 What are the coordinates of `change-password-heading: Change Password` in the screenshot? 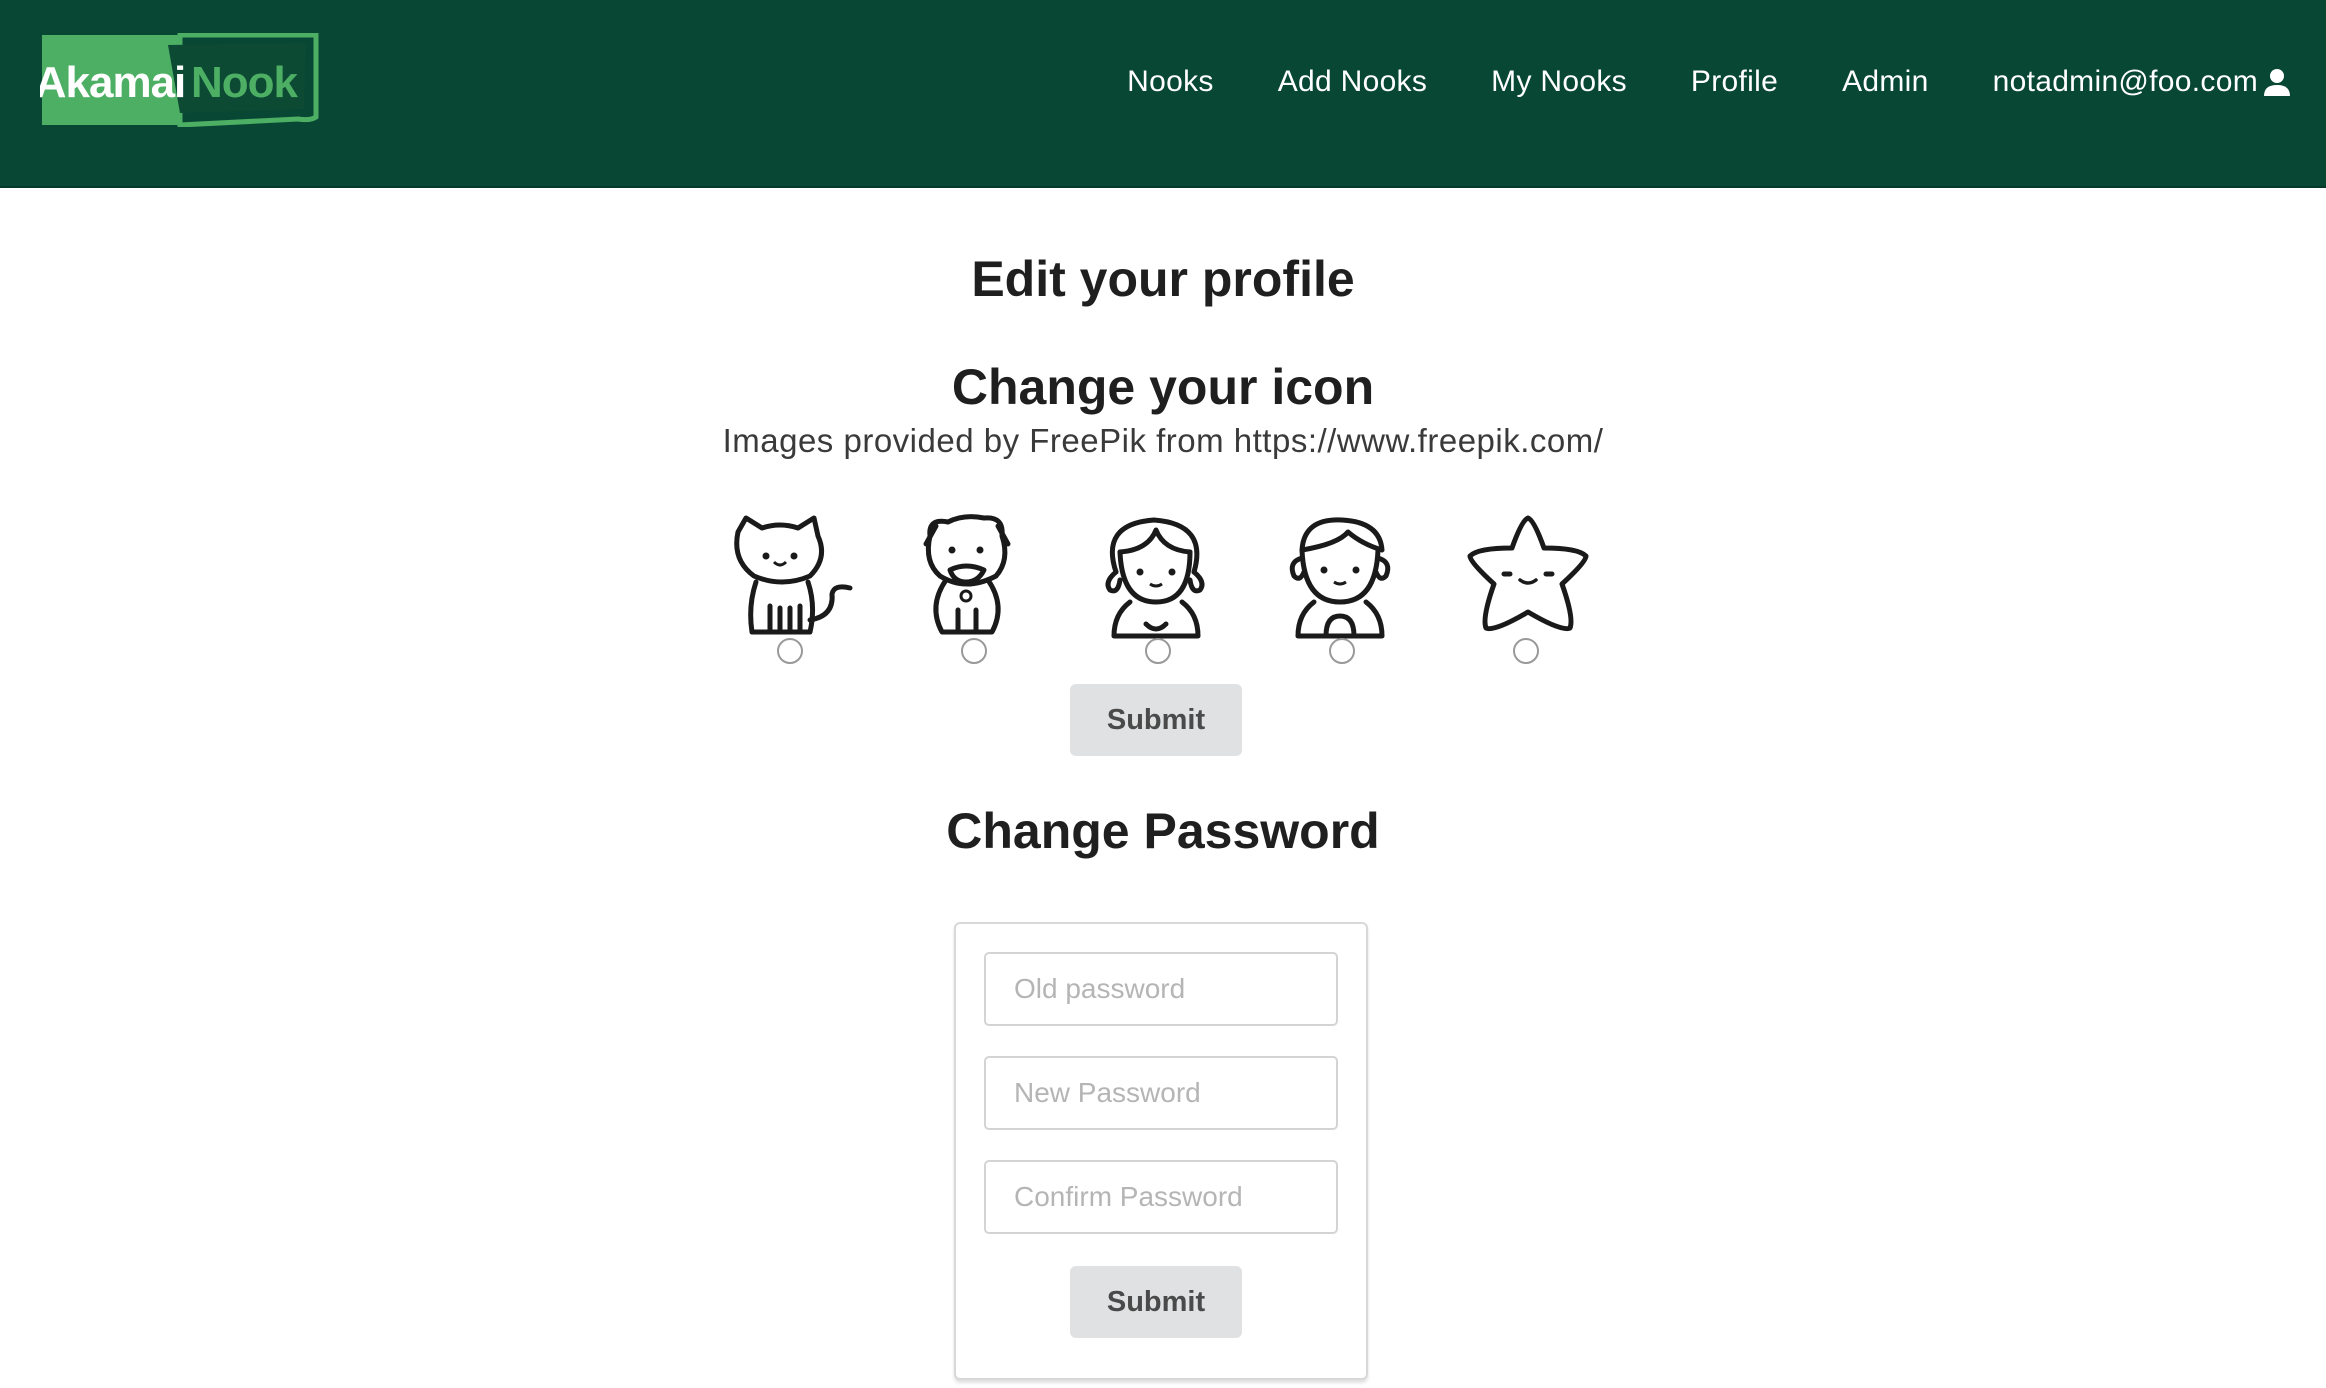 It's located at (1163, 831).